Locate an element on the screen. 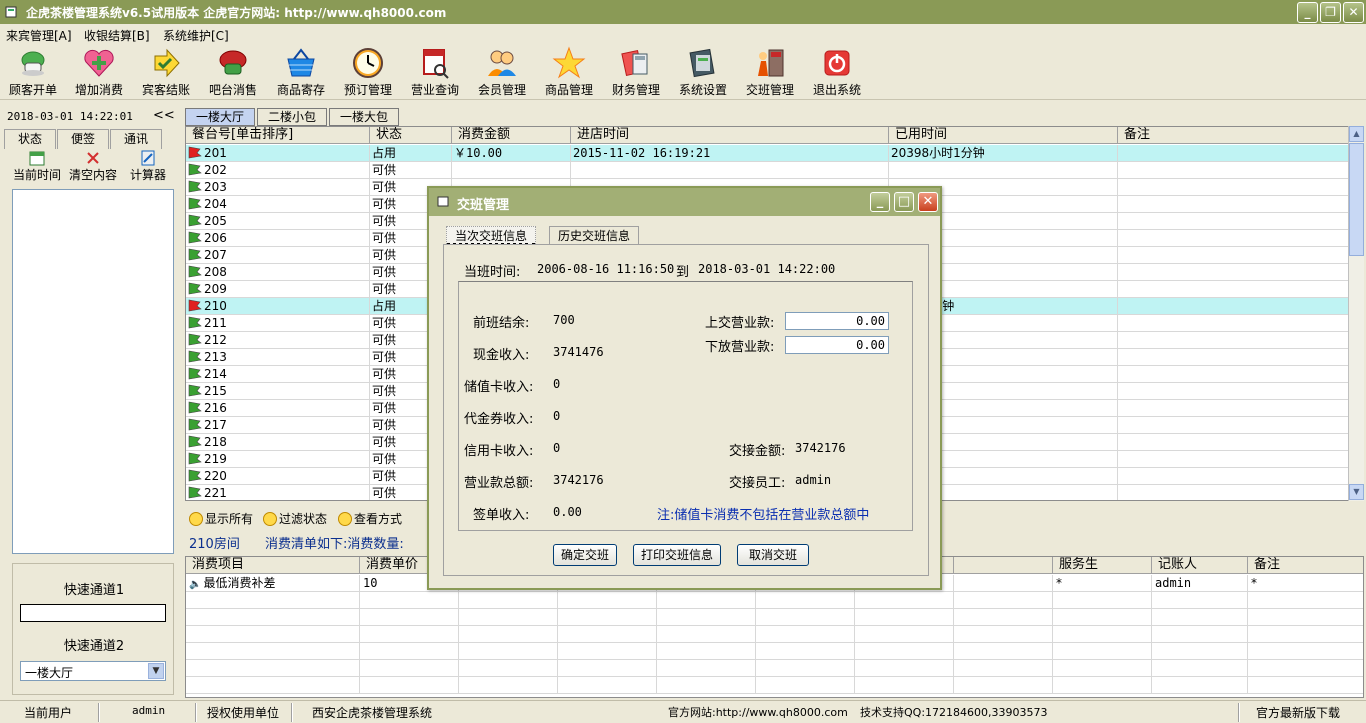  col-status: 状态 is located at coordinates (411, 135).